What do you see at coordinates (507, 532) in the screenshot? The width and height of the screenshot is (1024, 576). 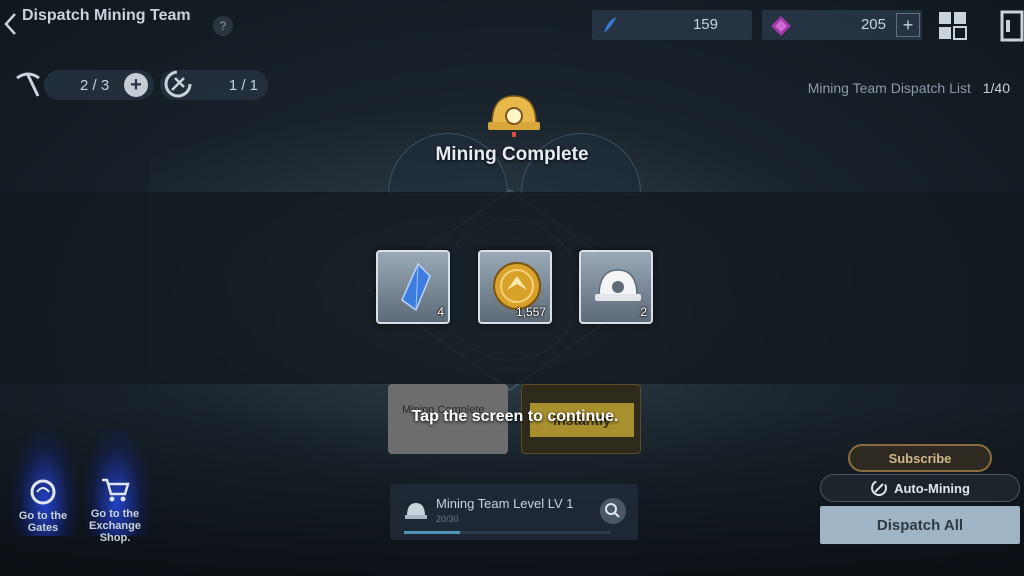 I see `level-progress-bar` at bounding box center [507, 532].